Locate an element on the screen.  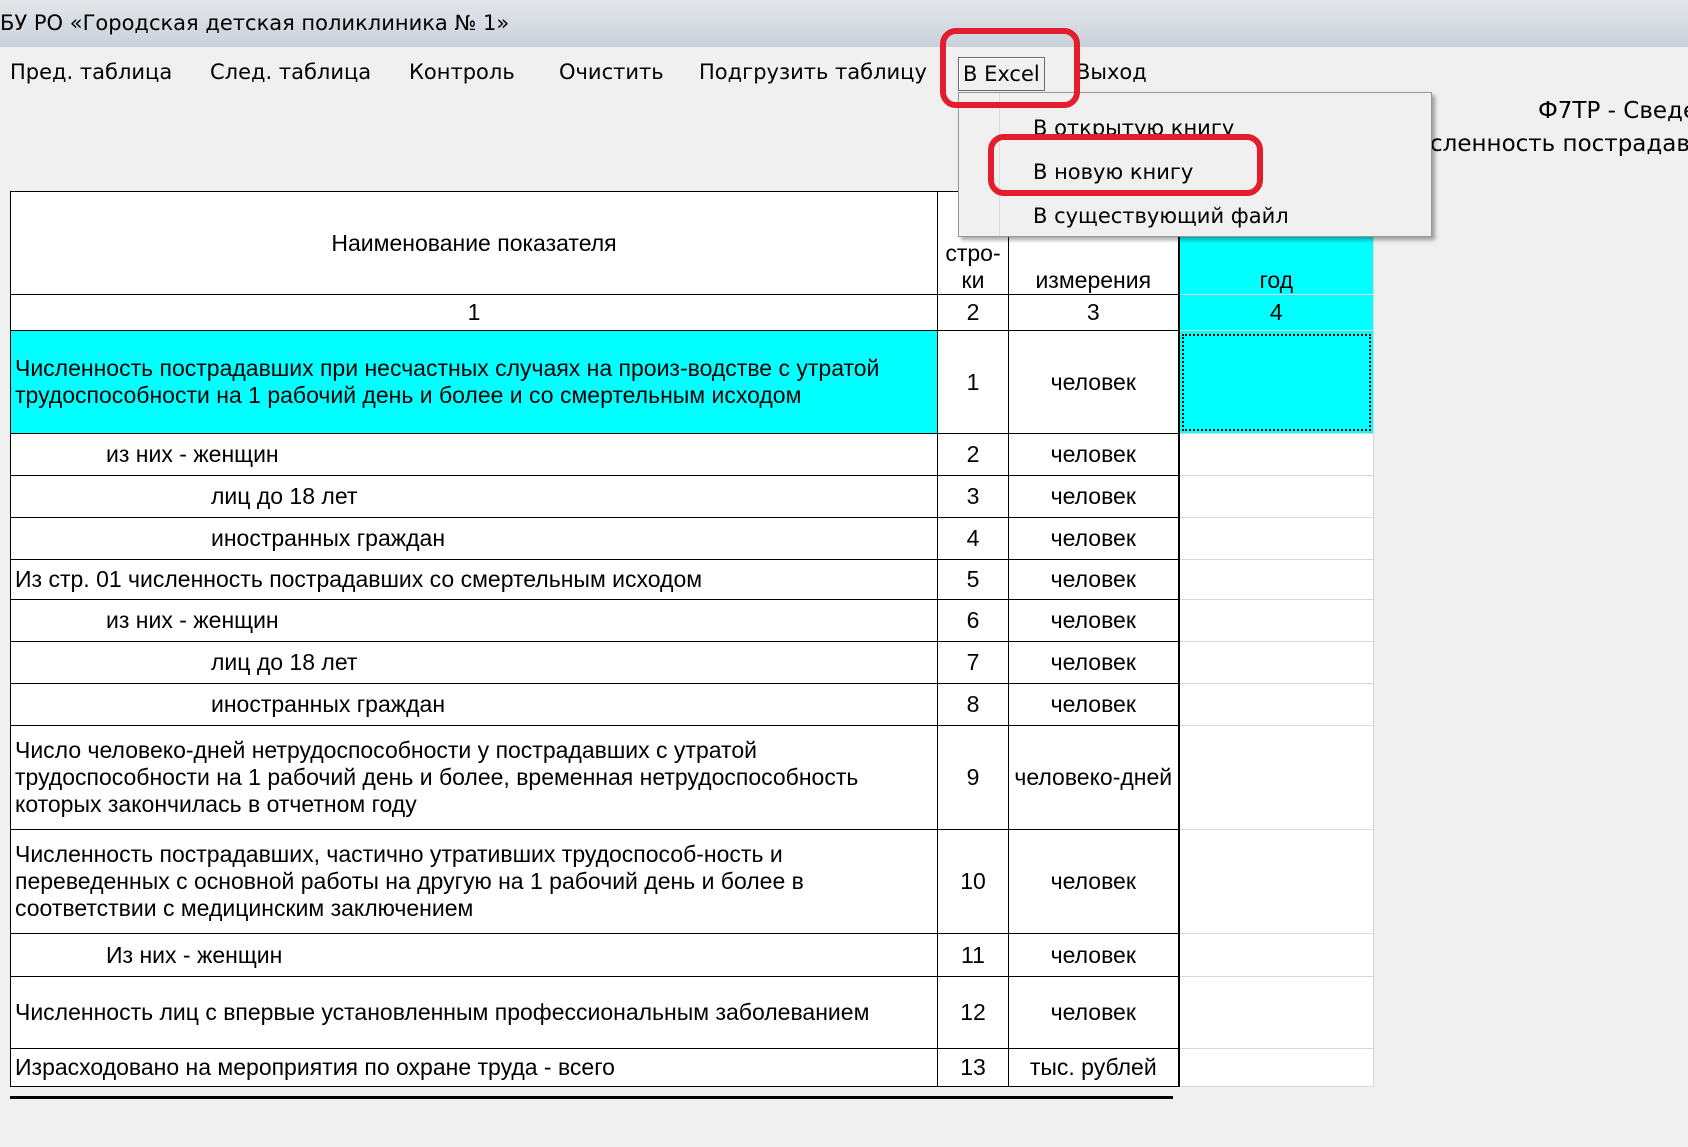
menu-item-control: Контроль is located at coordinates (462, 72).